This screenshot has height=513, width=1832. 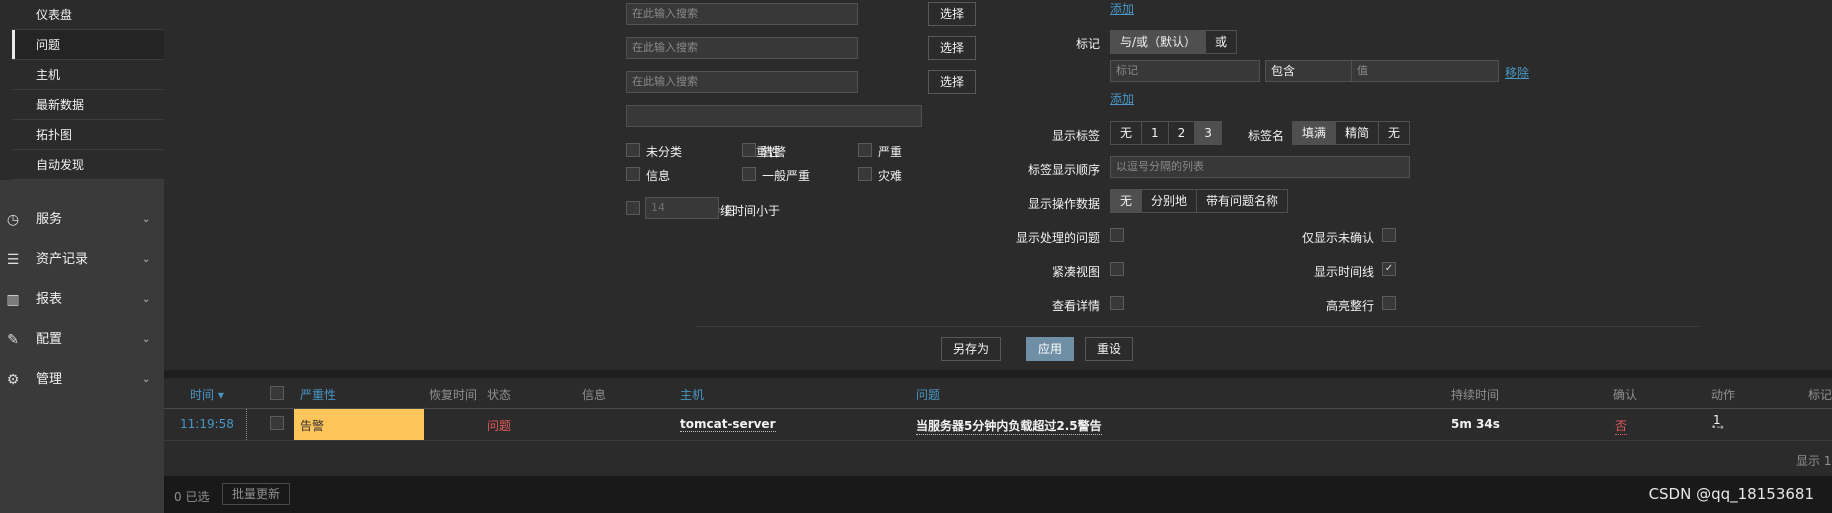 What do you see at coordinates (742, 82) in the screenshot?
I see `trigger-input: 在此输入搜索` at bounding box center [742, 82].